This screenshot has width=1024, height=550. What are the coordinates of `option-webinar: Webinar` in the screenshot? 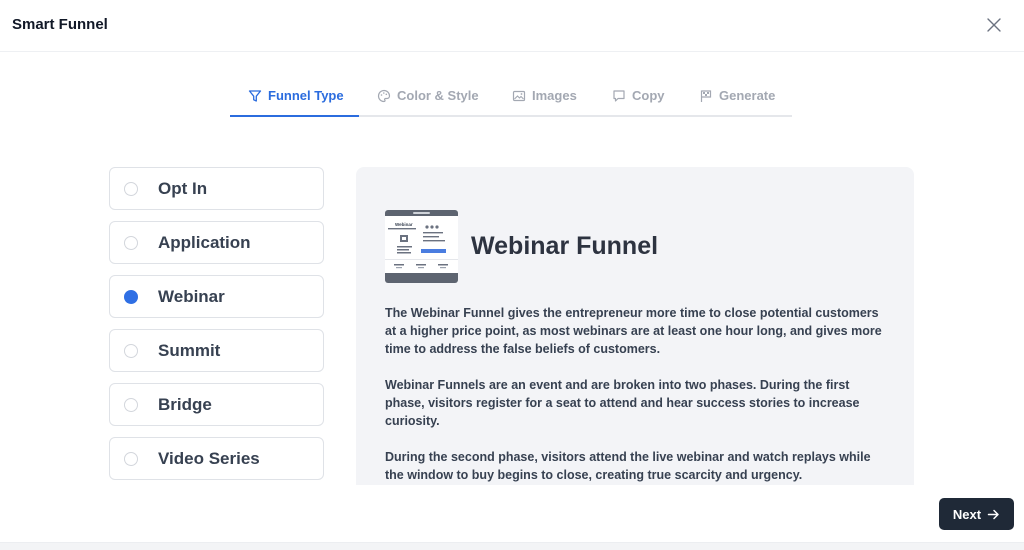 It's located at (216, 296).